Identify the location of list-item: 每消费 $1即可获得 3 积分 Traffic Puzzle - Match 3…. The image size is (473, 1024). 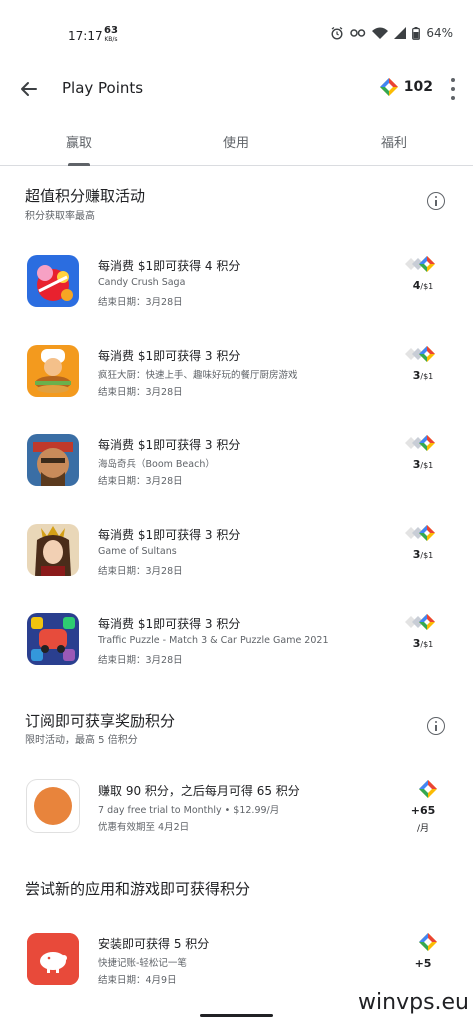
(236, 653).